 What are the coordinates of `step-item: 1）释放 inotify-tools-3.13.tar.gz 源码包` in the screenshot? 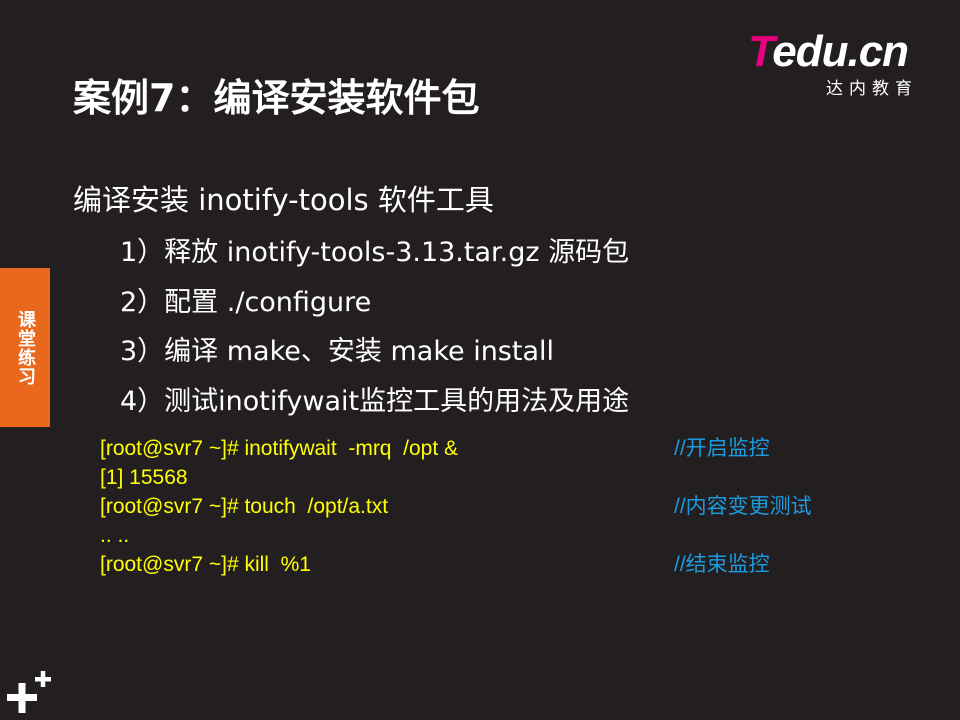 It's located at (375, 252).